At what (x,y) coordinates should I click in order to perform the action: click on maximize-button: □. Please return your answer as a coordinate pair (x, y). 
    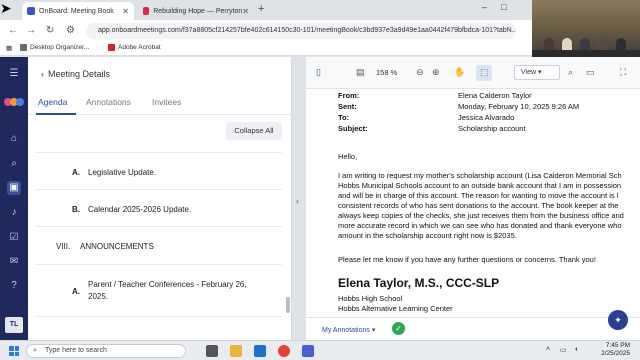
    Looking at the image, I should click on (503, 7).